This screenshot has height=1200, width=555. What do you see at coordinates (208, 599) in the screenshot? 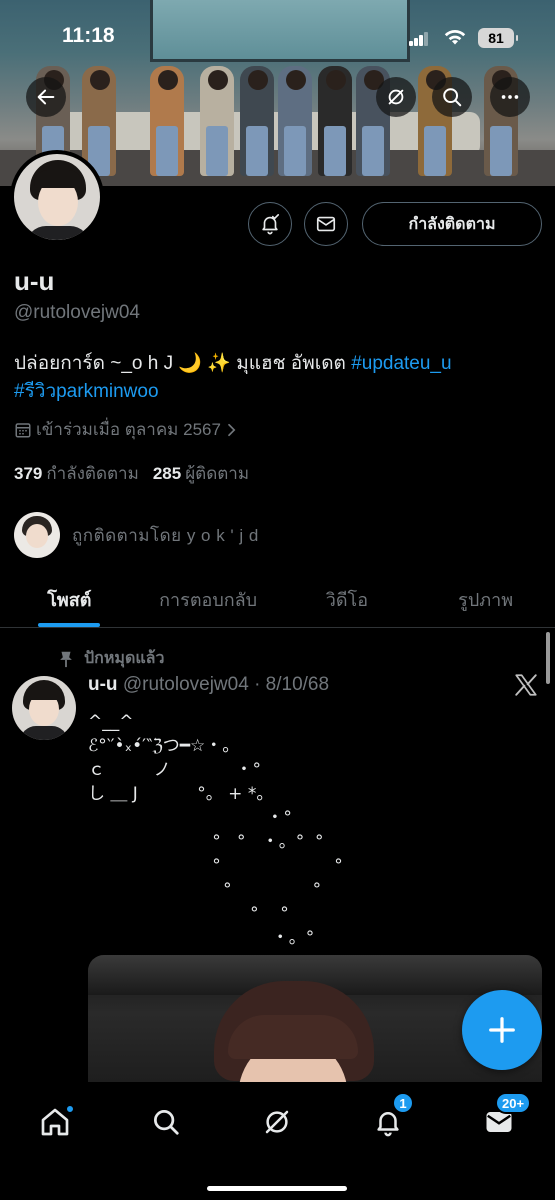
I see `tab-replies: การตอบกลับ` at bounding box center [208, 599].